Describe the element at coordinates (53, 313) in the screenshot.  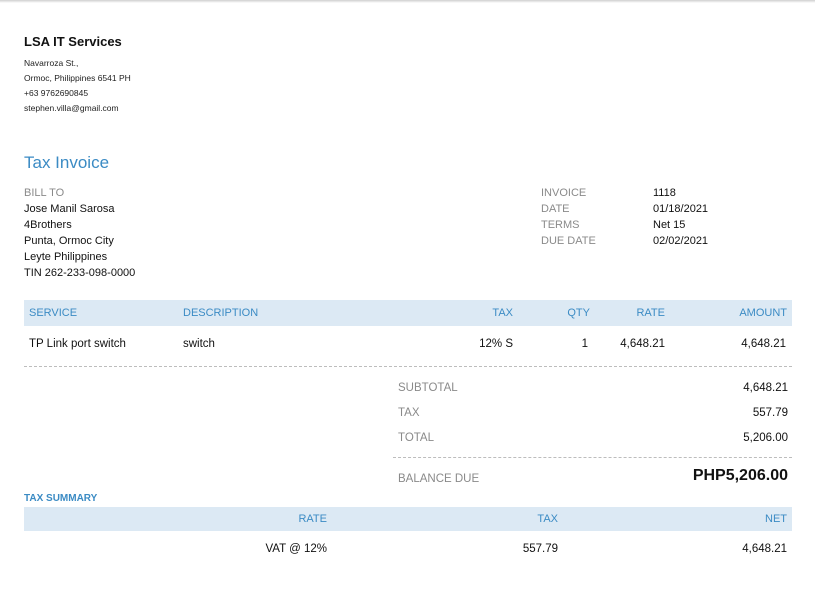
I see `header-service: SERVICE` at that location.